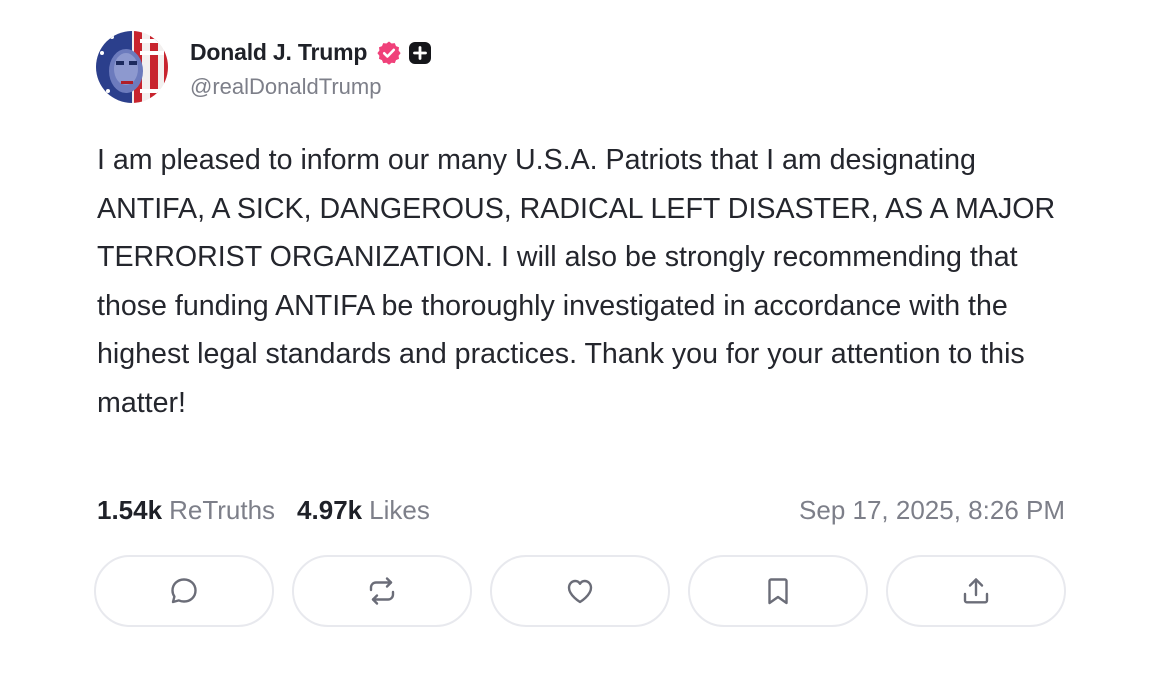  Describe the element at coordinates (420, 53) in the screenshot. I see `plus-badge-icon` at that location.